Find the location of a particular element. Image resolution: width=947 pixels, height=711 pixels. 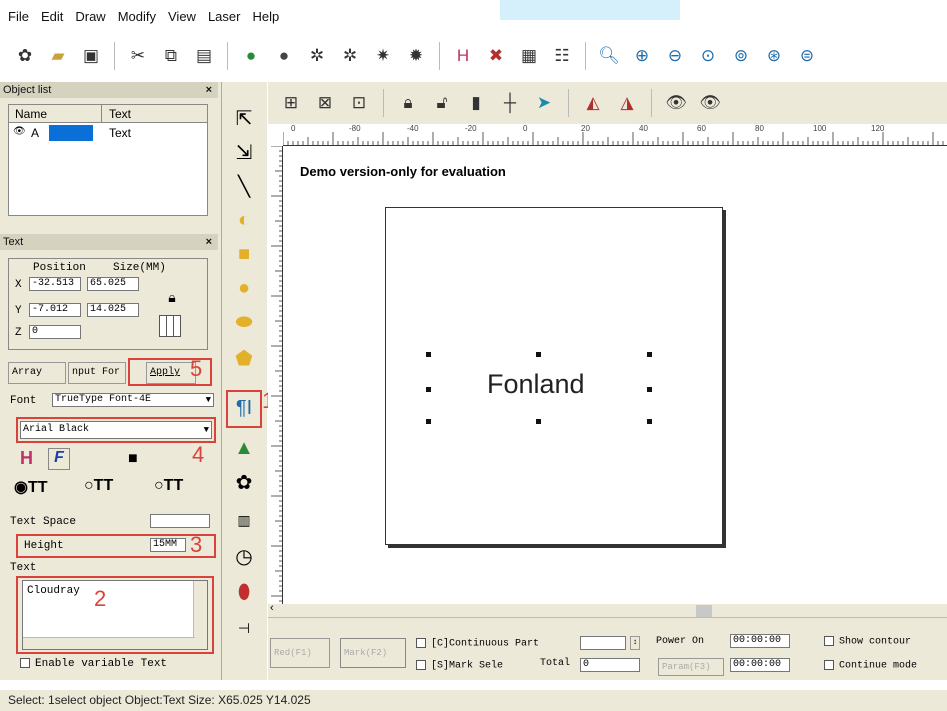

scroll-left-icon: ‹ is located at coordinates (272, 608).